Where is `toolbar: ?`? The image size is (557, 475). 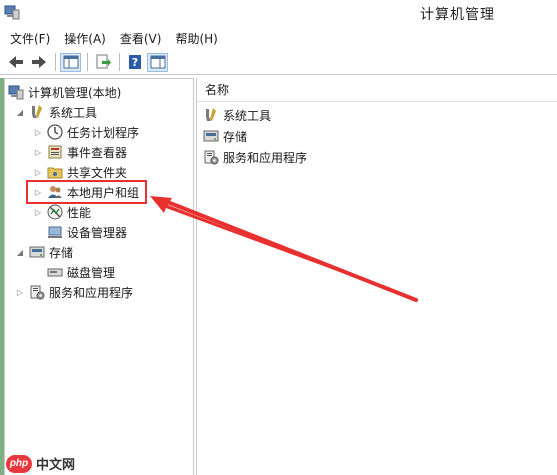 toolbar: ? is located at coordinates (278, 62).